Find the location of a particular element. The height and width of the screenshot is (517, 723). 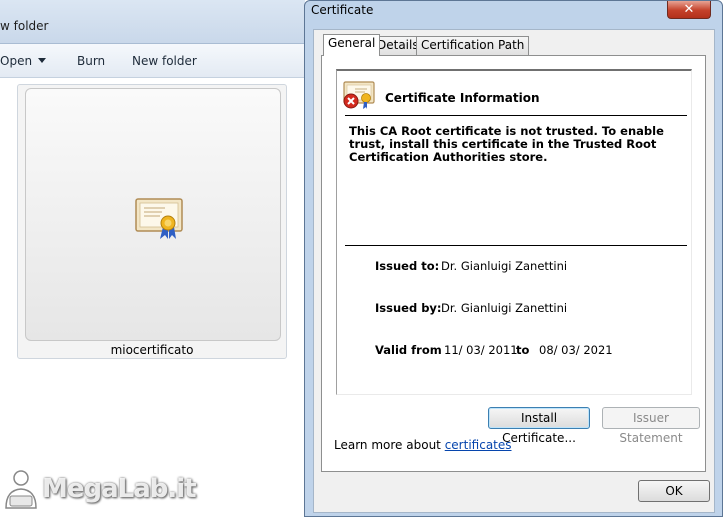

tab-general: General is located at coordinates (352, 45).